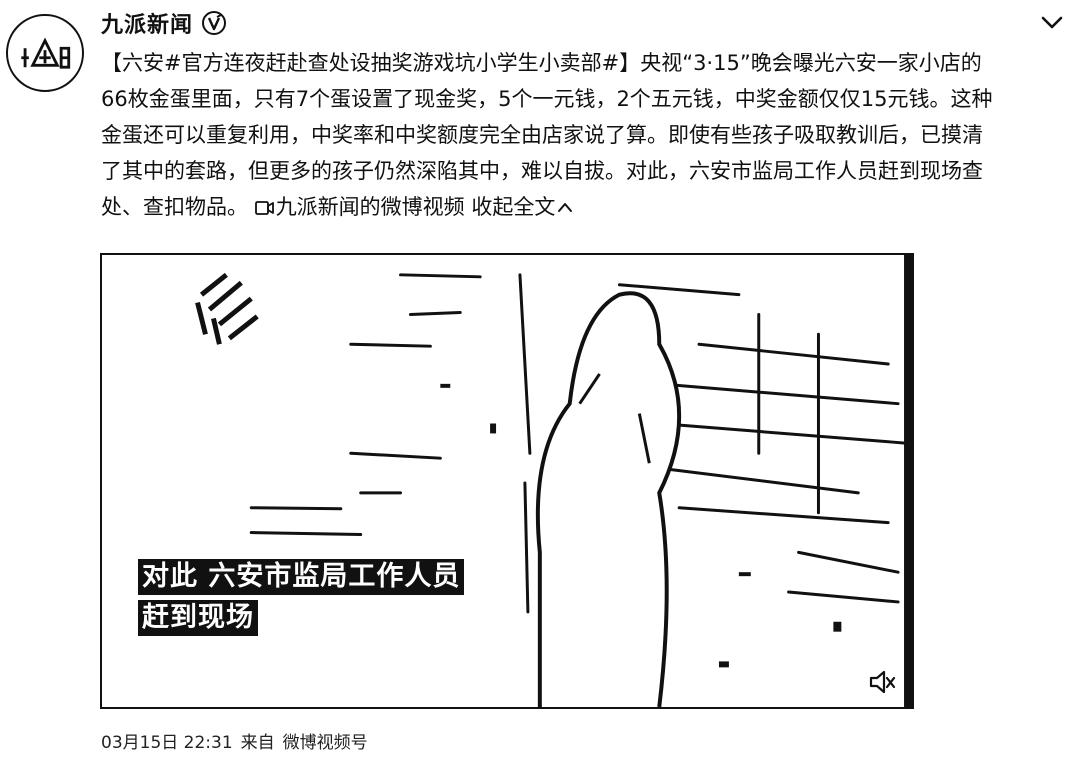  I want to click on chevron-up-icon, so click(565, 207).